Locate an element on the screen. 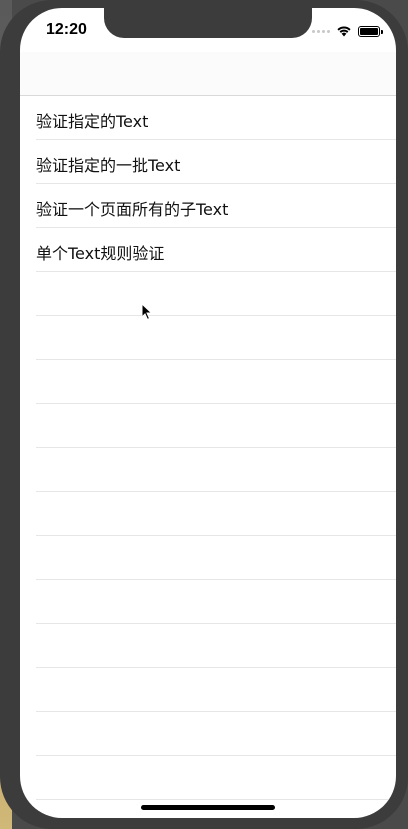 The image size is (408, 829). wifi-icon is located at coordinates (344, 31).